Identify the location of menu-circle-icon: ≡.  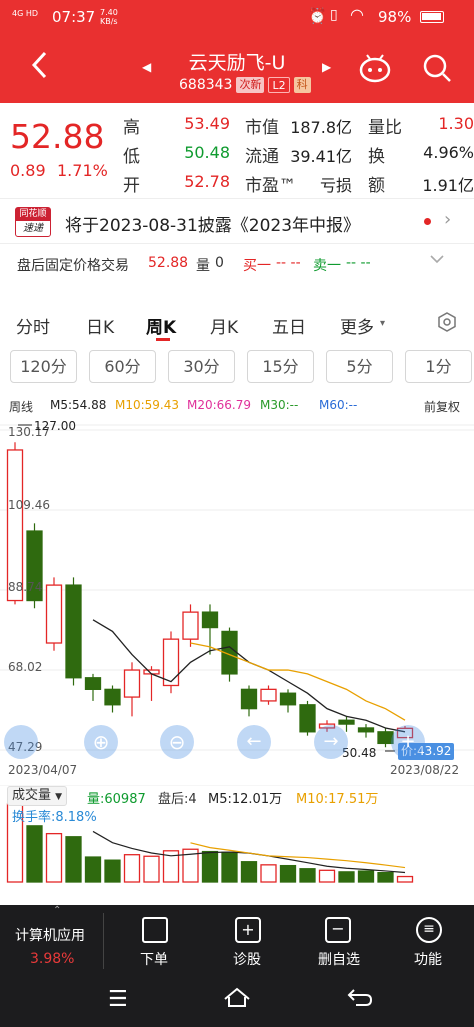
(429, 930).